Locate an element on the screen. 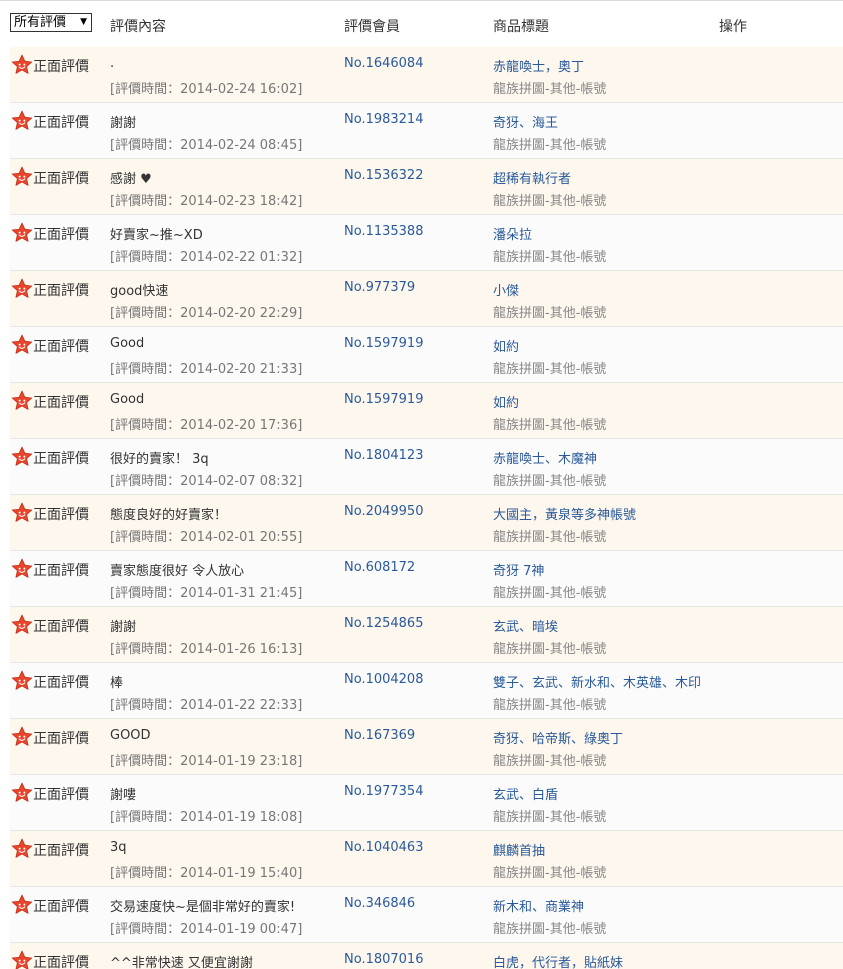  member-link: No.1983214 is located at coordinates (383, 119).